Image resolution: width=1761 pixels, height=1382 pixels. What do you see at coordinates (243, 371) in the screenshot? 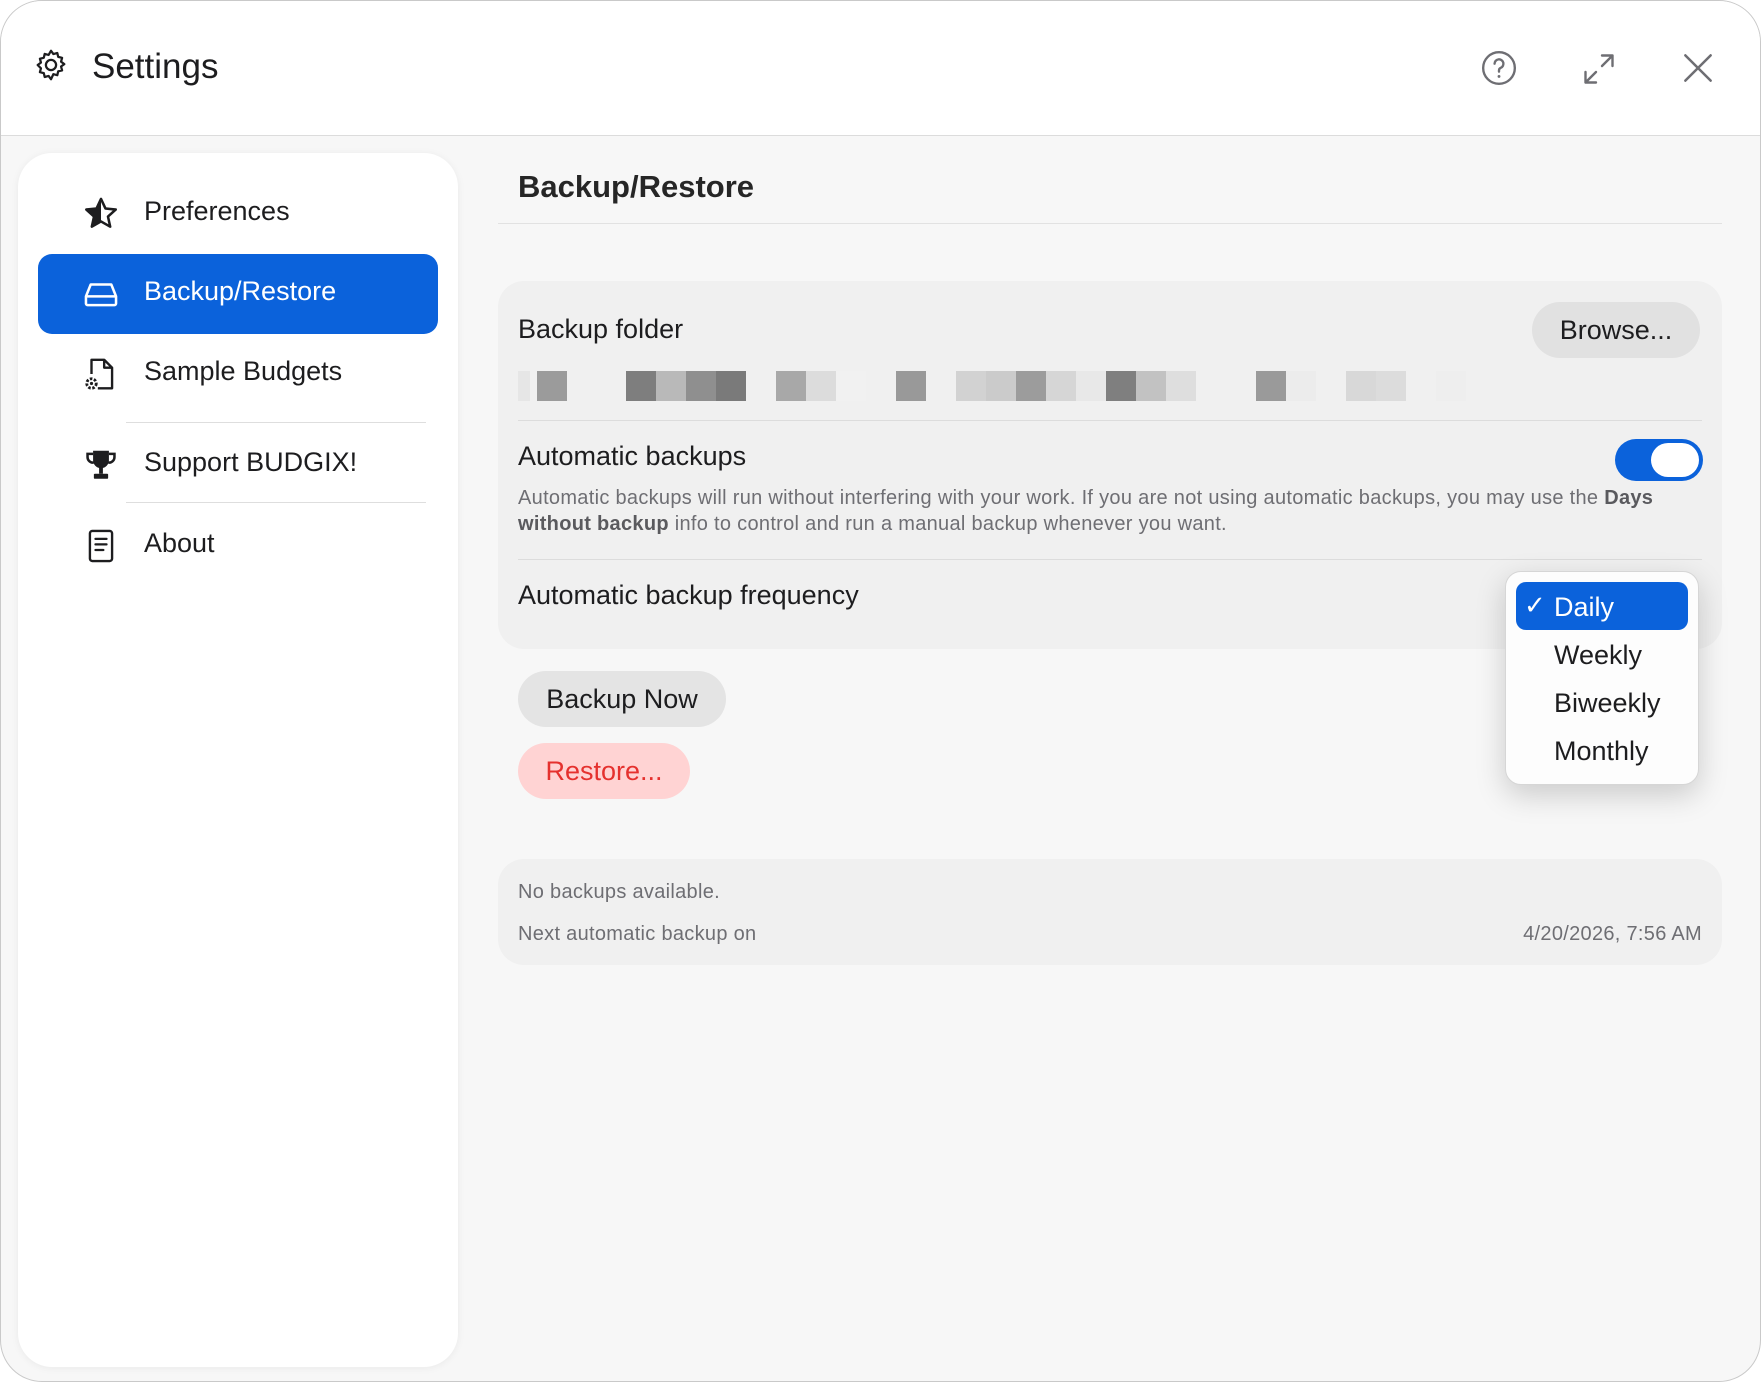
I see `sidebar-item-label: Sample Budgets` at bounding box center [243, 371].